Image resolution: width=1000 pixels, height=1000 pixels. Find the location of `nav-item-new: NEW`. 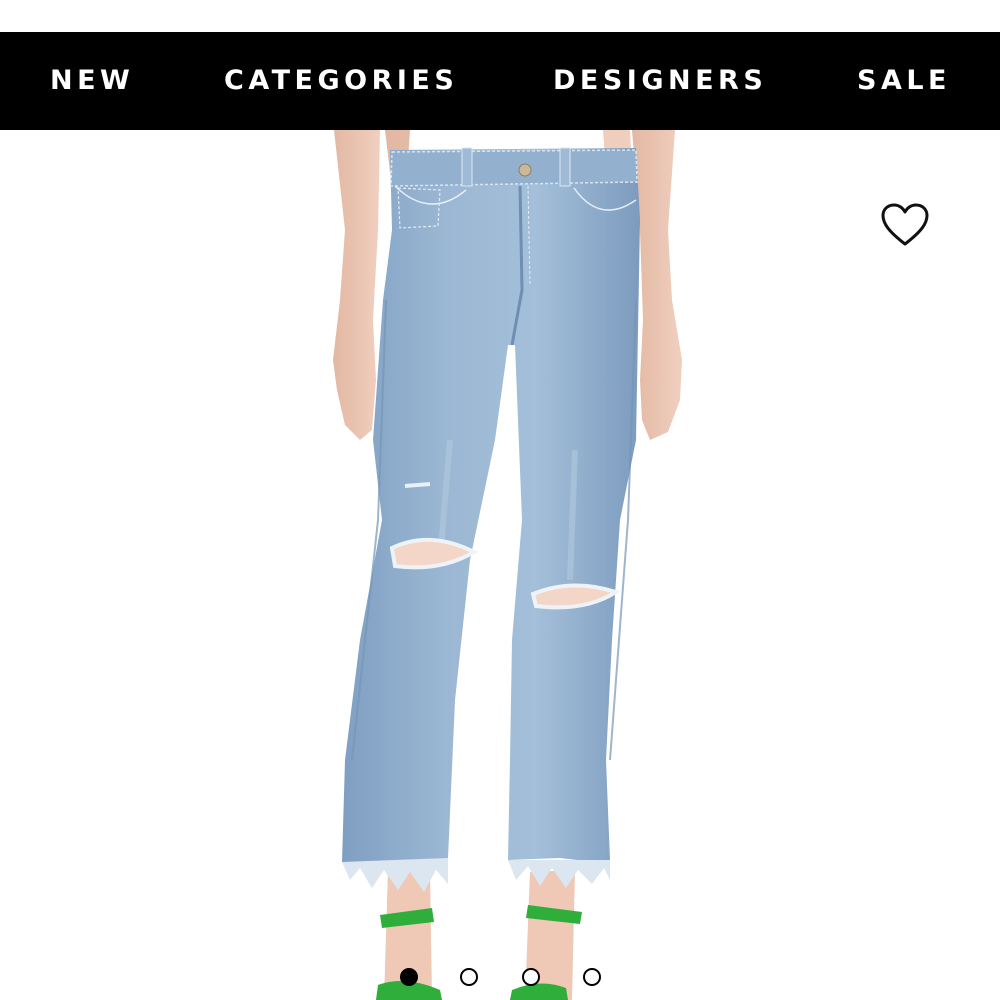

nav-item-new: NEW is located at coordinates (92, 81).